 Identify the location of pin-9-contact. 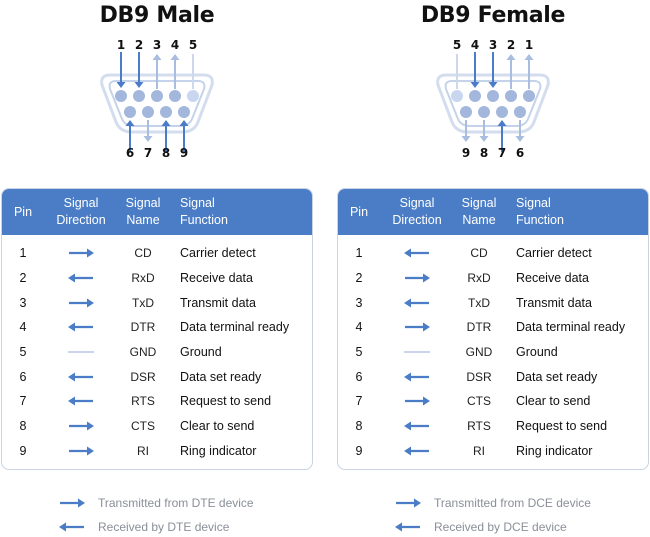
(184, 112).